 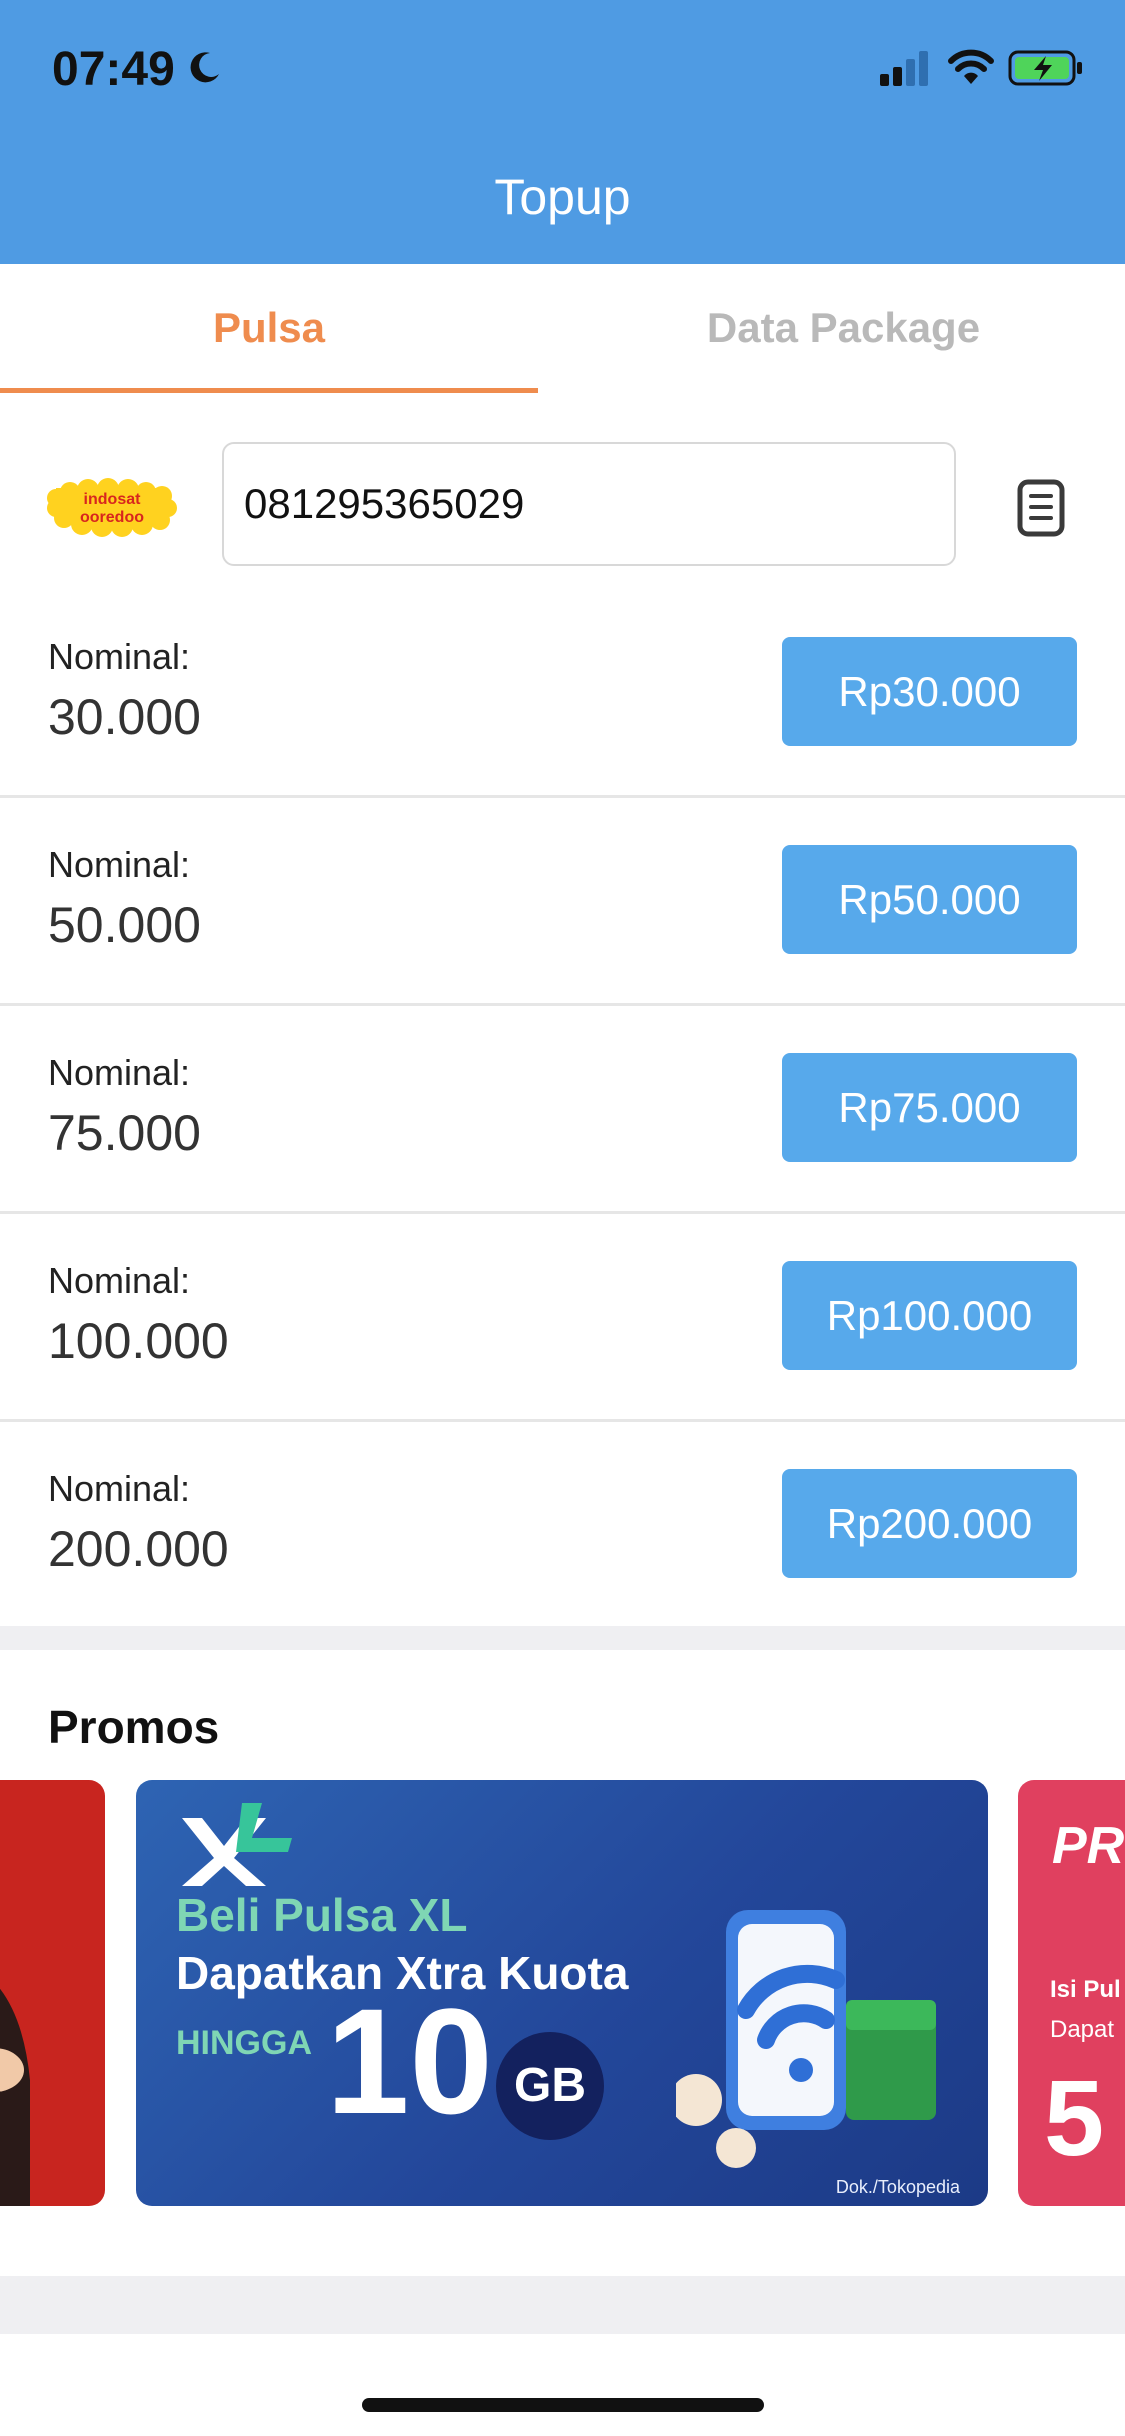 What do you see at coordinates (550, 2086) in the screenshot?
I see `promo-unit: GB` at bounding box center [550, 2086].